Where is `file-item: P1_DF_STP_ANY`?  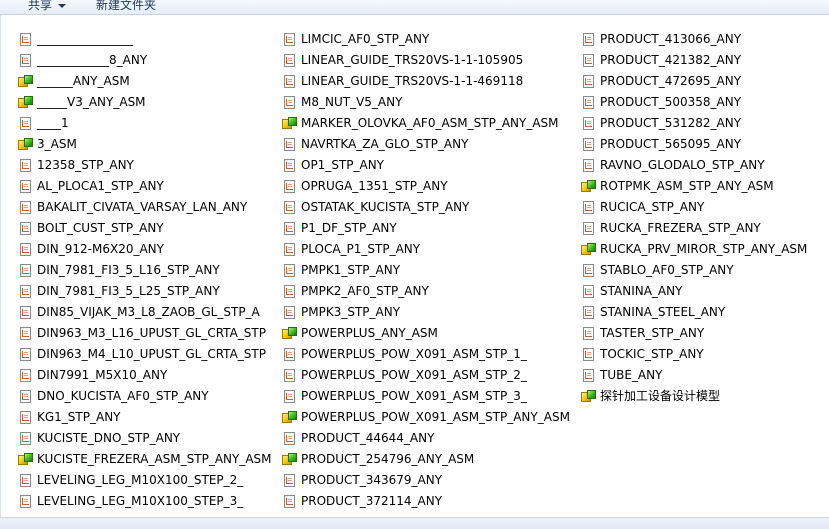
file-item: P1_DF_STP_ANY is located at coordinates (426, 228).